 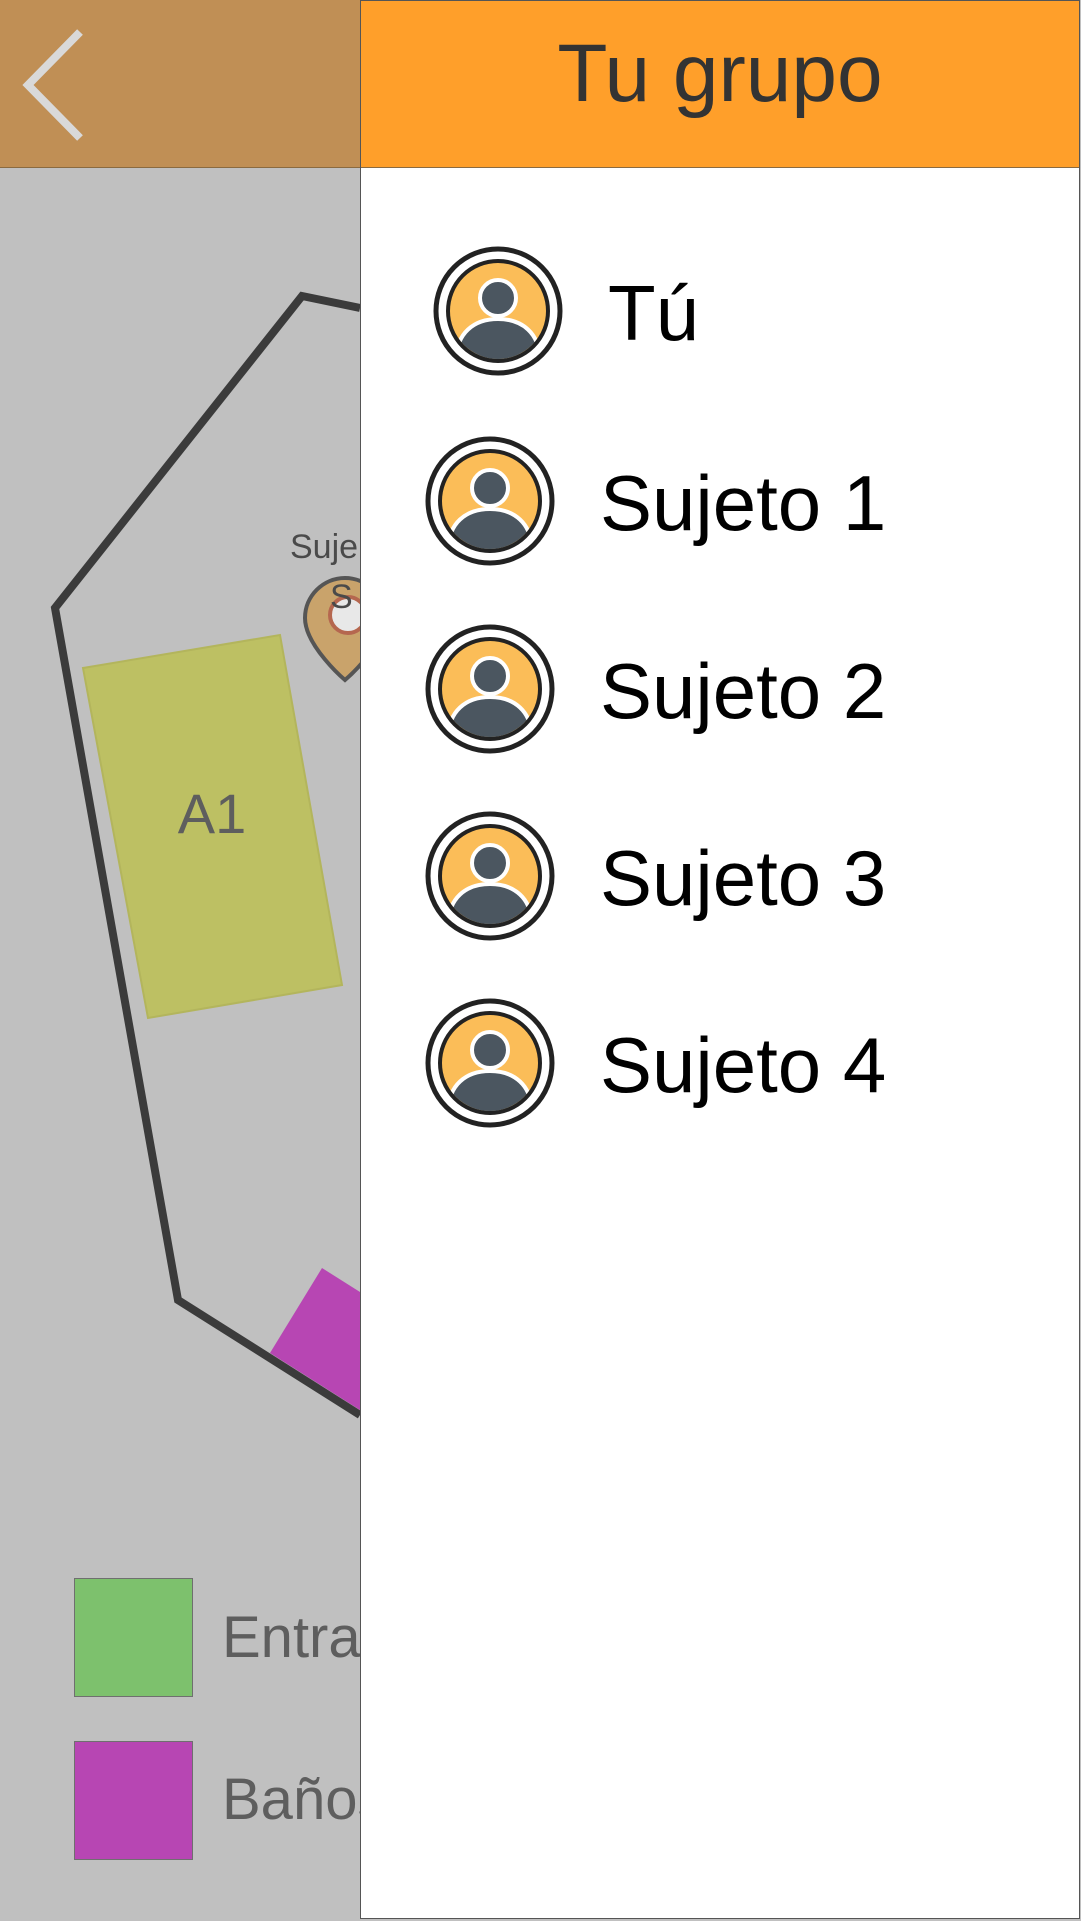 What do you see at coordinates (291, 1637) in the screenshot?
I see `legend-label-entrada: Entrad` at bounding box center [291, 1637].